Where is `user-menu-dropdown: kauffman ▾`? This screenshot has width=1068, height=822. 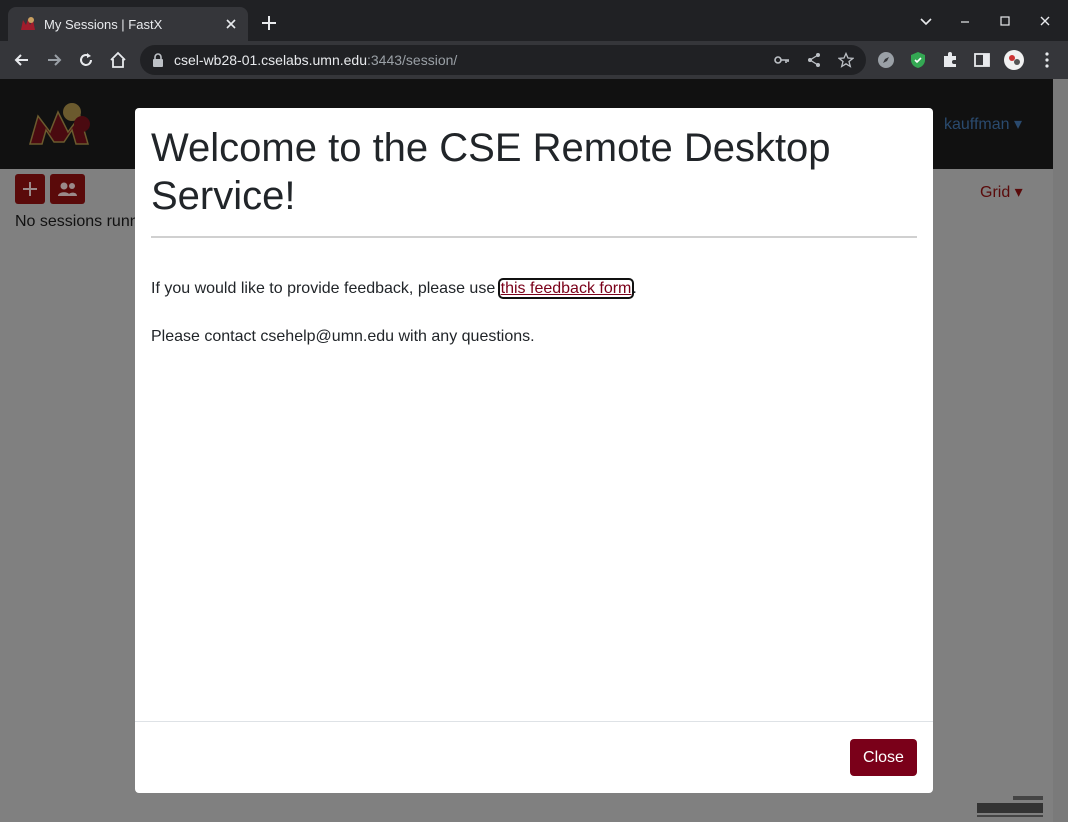
user-menu-dropdown: kauffman ▾ is located at coordinates (983, 124).